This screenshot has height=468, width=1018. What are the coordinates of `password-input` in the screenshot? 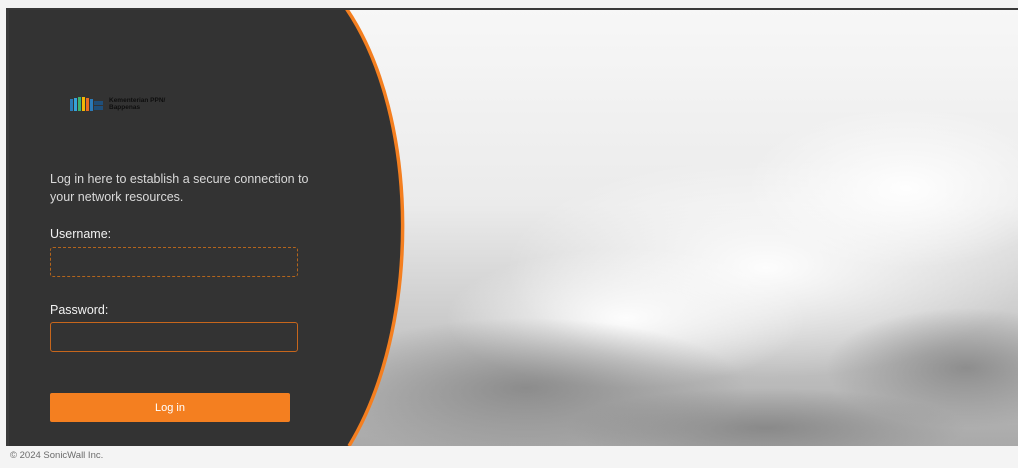 It's located at (174, 337).